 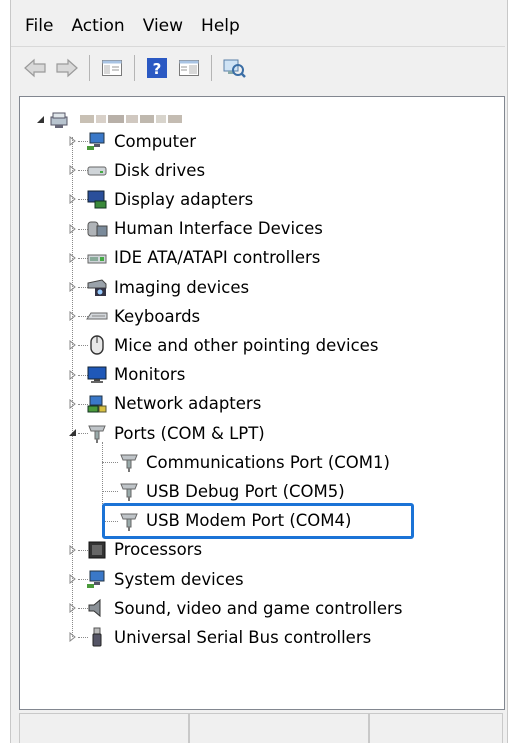 What do you see at coordinates (36, 26) in the screenshot?
I see `menu-file: File` at bounding box center [36, 26].